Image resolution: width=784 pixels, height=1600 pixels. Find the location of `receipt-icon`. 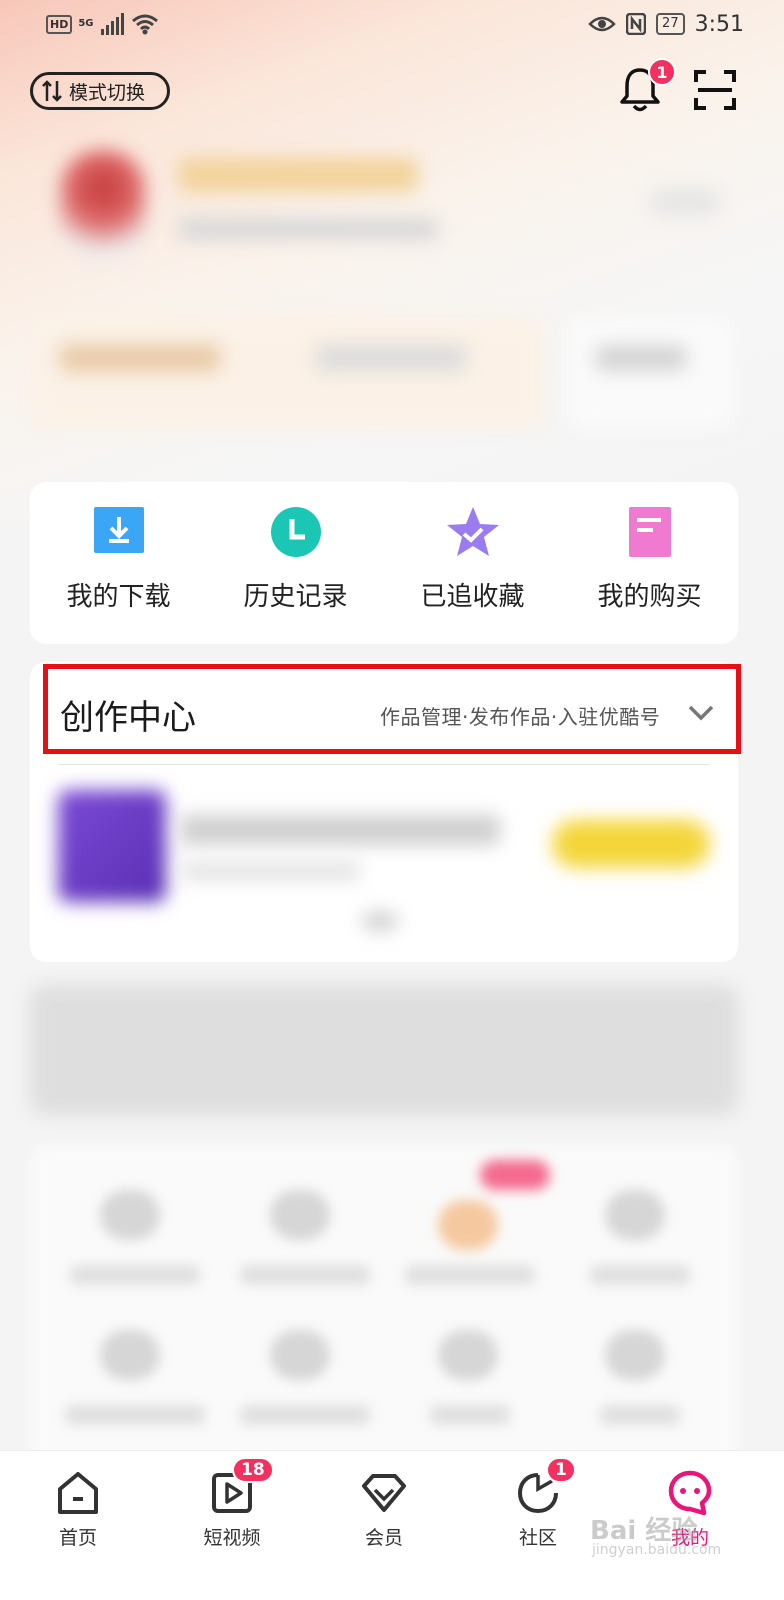

receipt-icon is located at coordinates (649, 532).